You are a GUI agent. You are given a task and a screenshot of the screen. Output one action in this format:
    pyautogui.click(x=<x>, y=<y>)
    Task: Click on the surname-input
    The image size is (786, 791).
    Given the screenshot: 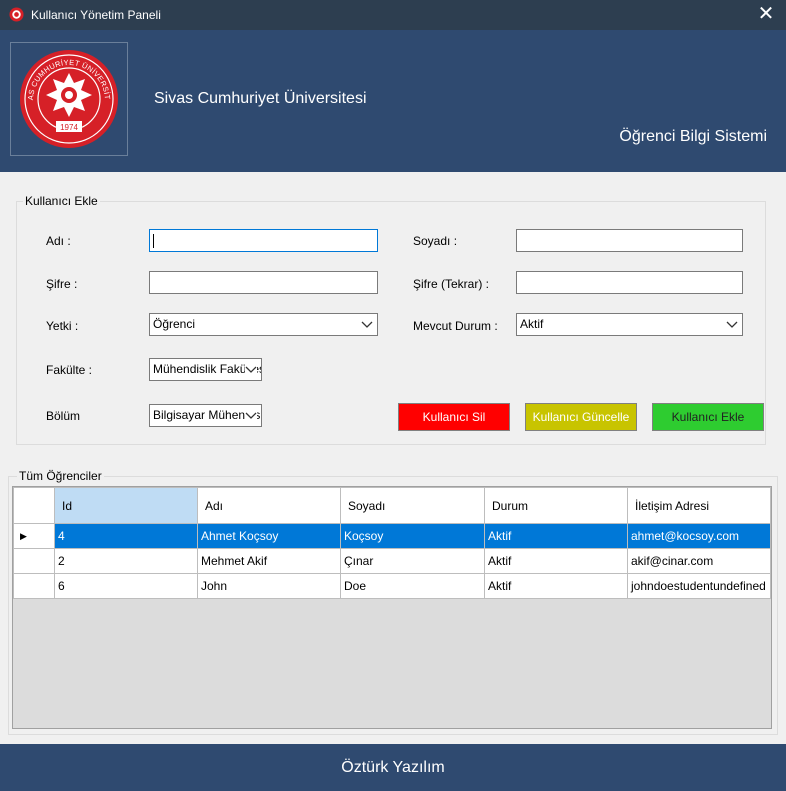 What is the action you would take?
    pyautogui.click(x=629, y=240)
    